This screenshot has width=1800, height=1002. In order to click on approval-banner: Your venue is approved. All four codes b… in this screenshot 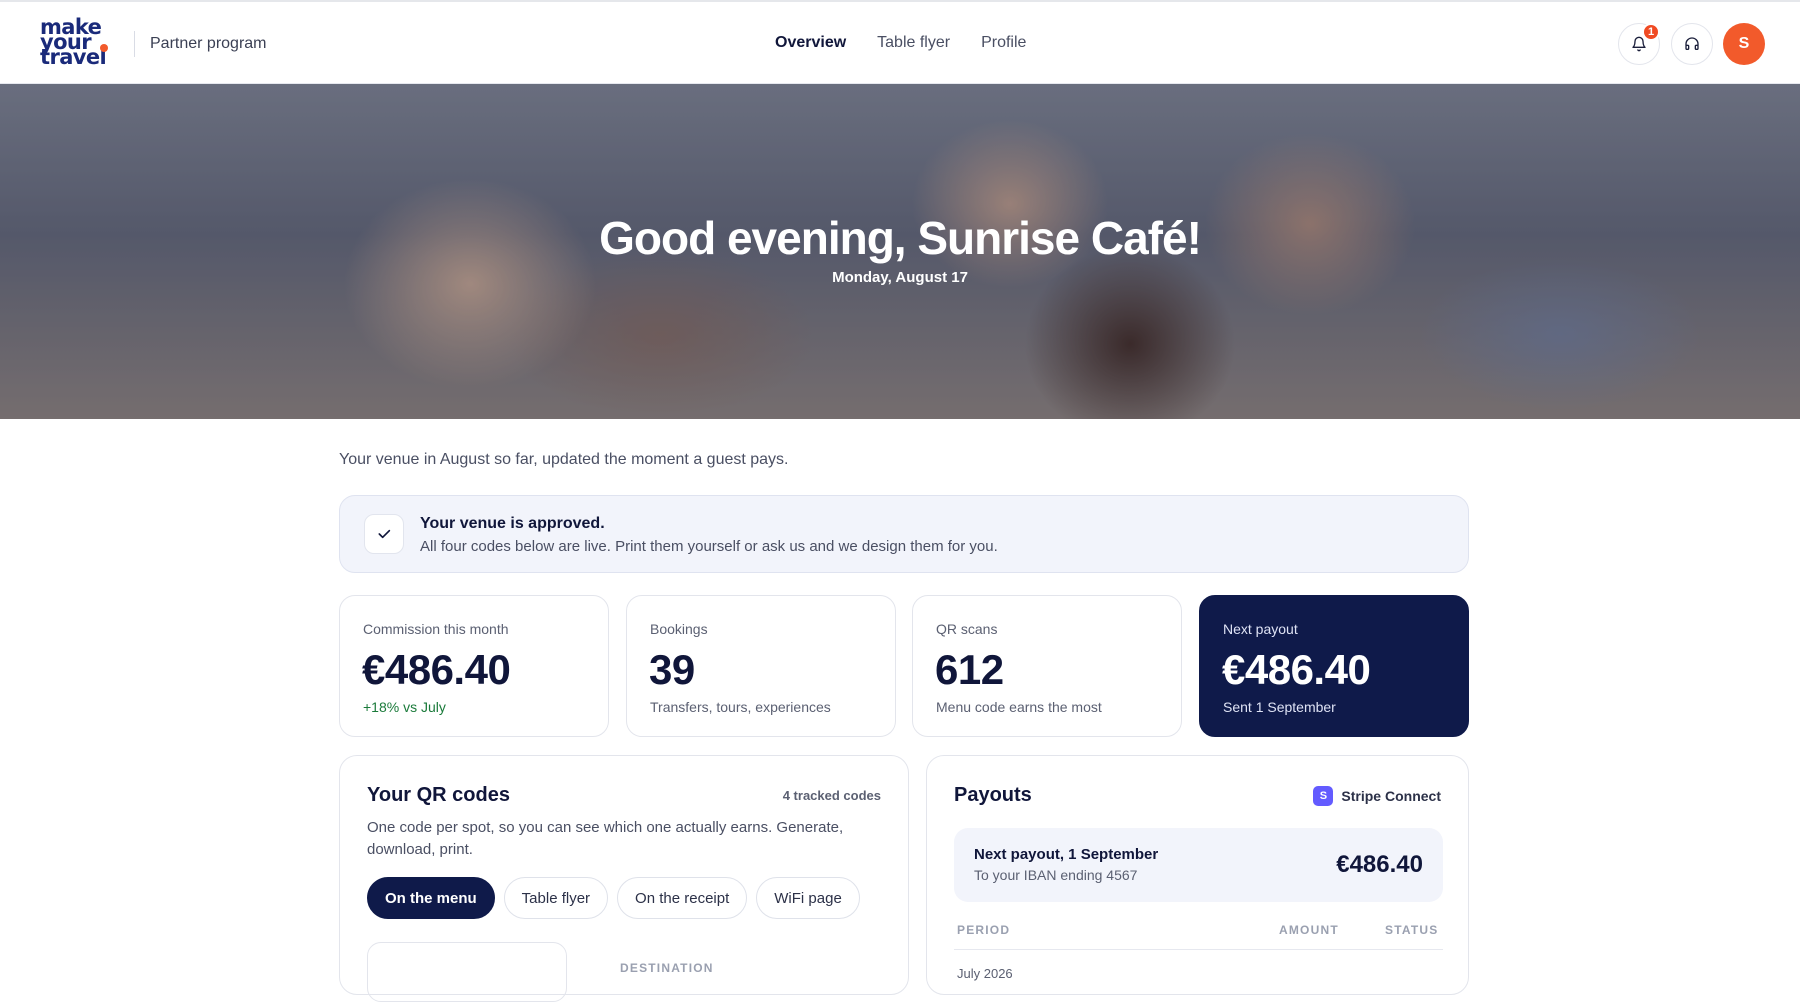, I will do `click(904, 534)`.